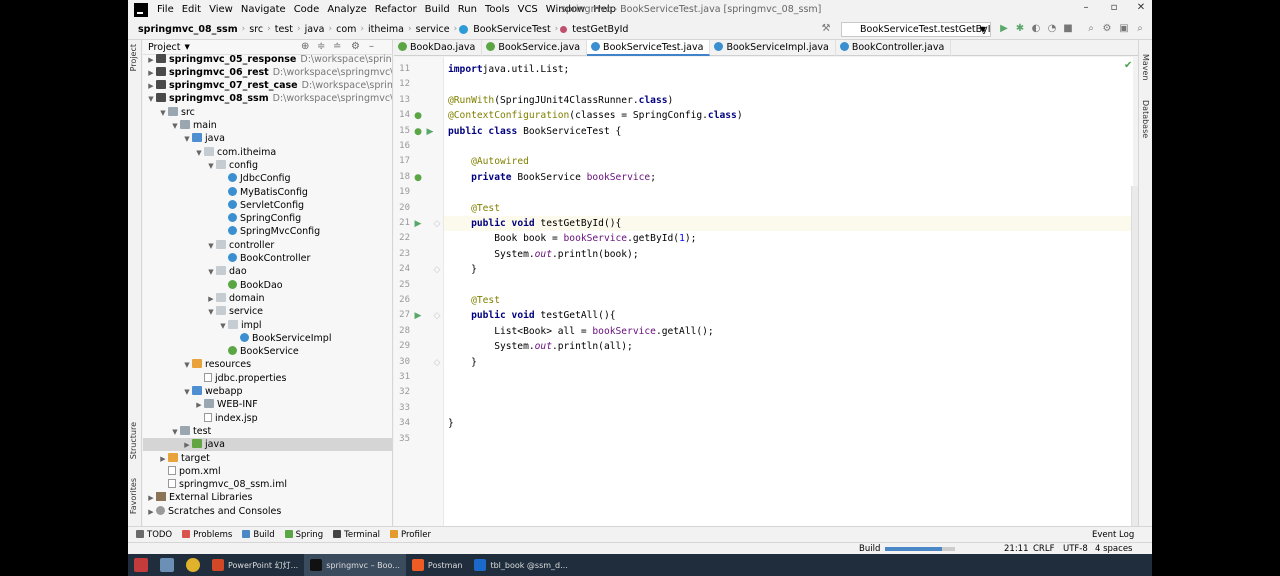  What do you see at coordinates (649, 48) in the screenshot?
I see `editor-tab: BookServiceTest.java` at bounding box center [649, 48].